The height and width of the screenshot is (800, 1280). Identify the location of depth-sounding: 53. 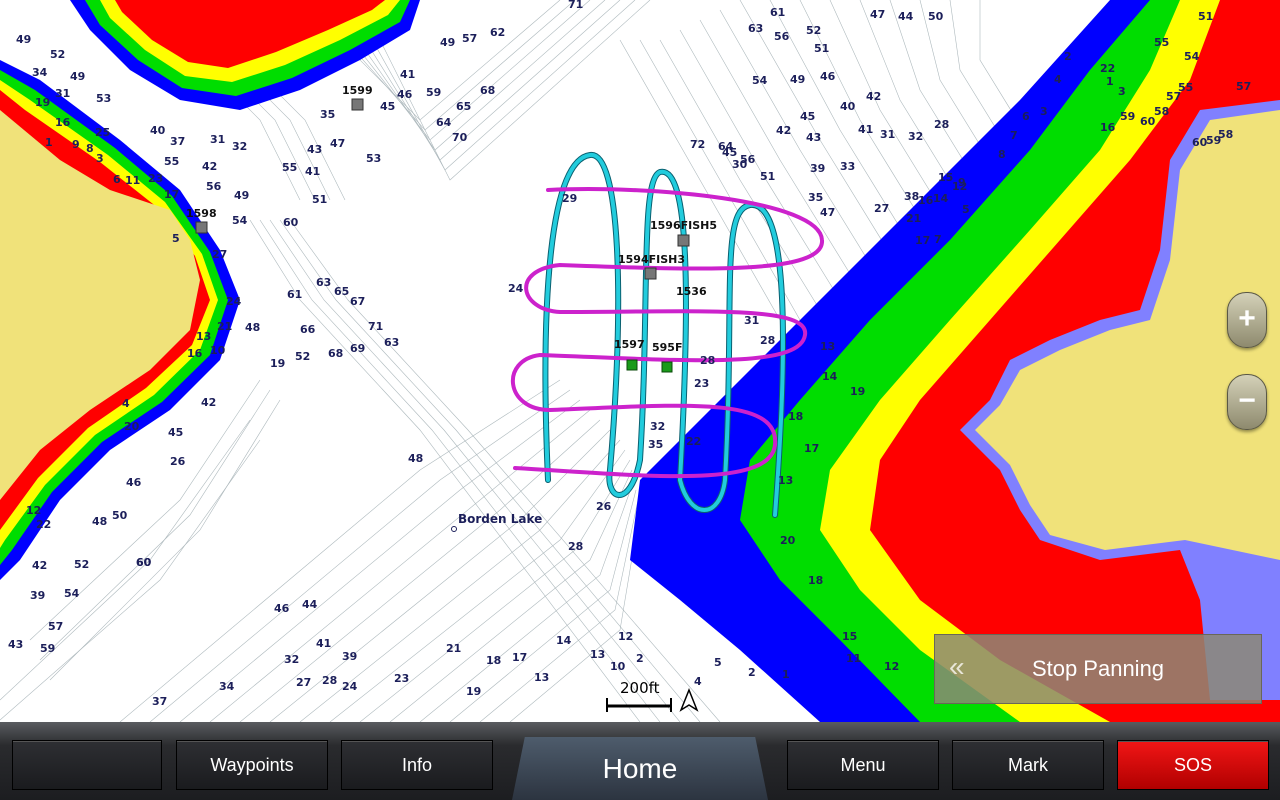
(373, 158).